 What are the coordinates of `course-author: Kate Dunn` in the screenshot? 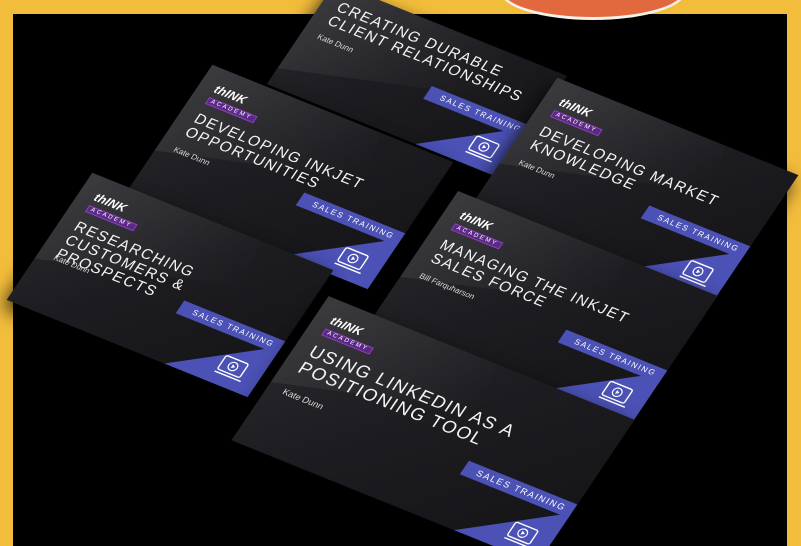 It's located at (303, 399).